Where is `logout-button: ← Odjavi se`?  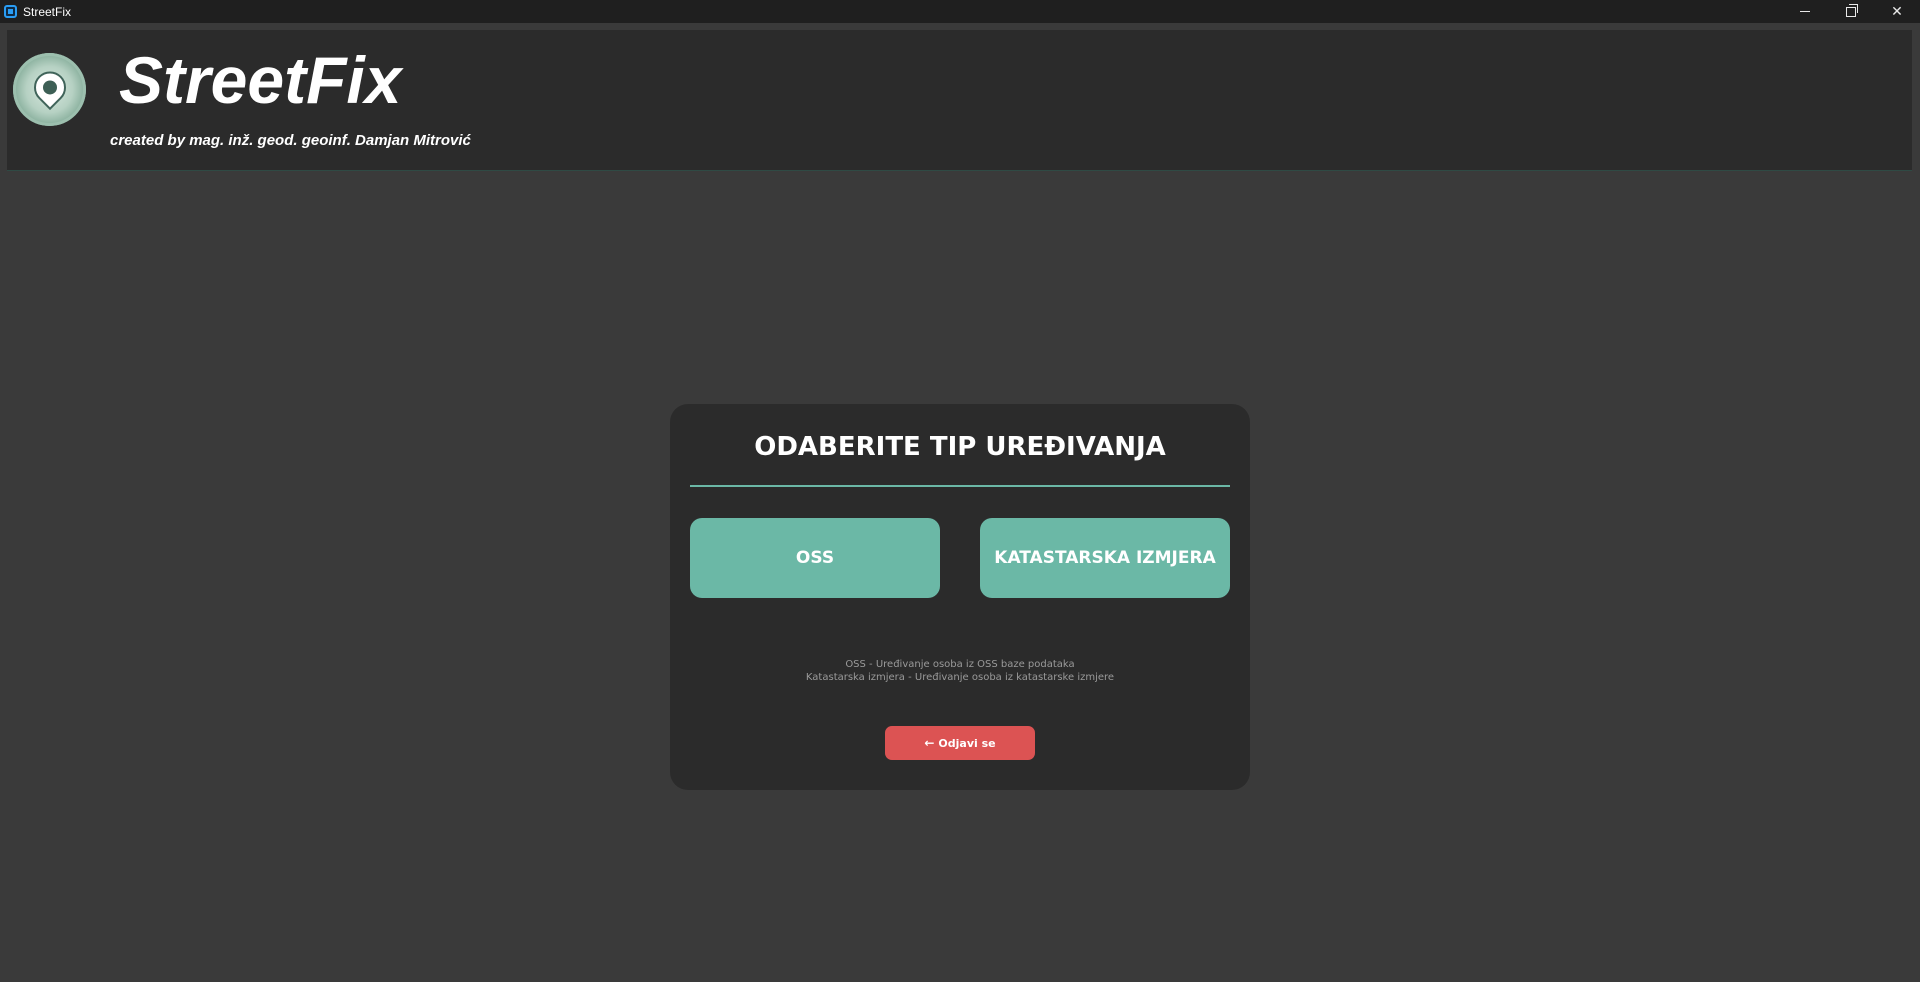 logout-button: ← Odjavi se is located at coordinates (960, 743).